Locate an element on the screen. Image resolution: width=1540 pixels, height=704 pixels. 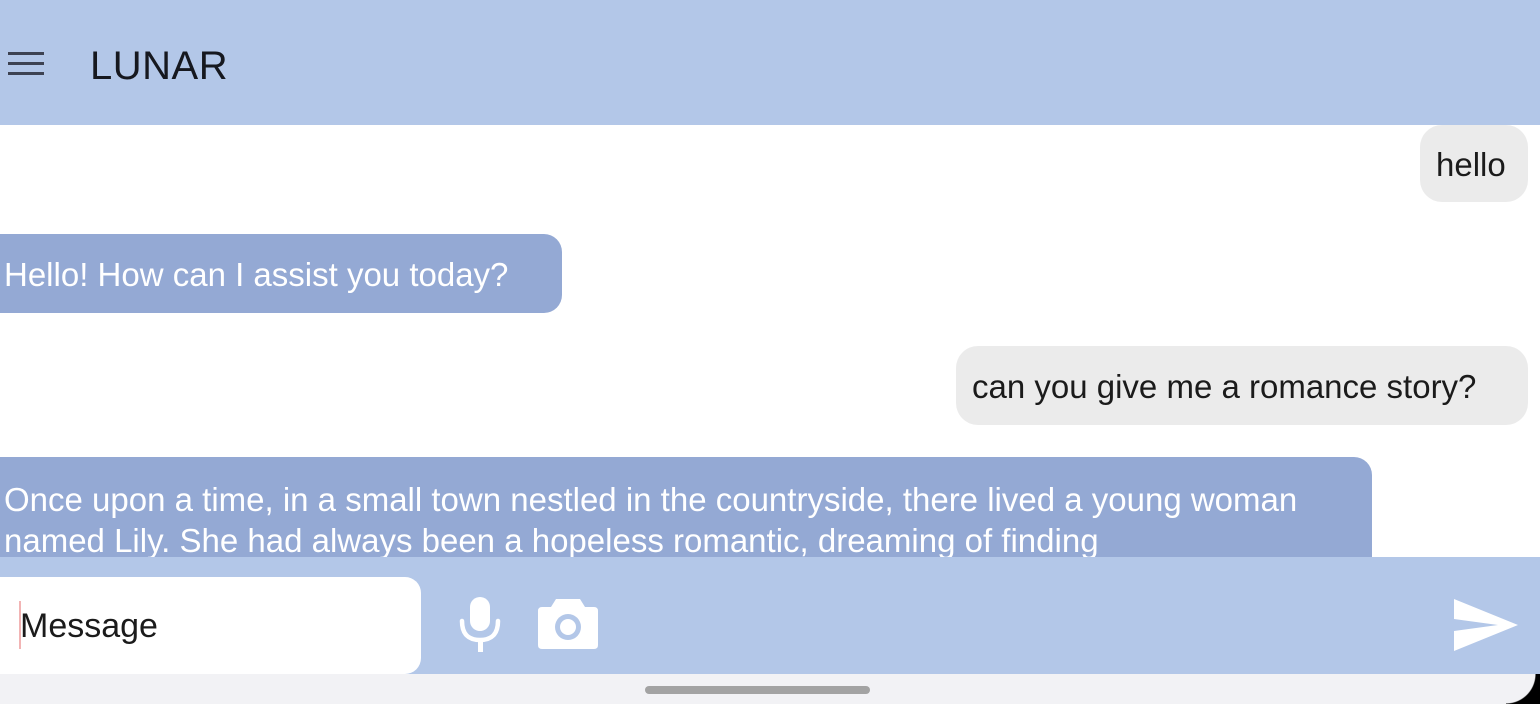
microphone-icon-graphic is located at coordinates (480, 624).